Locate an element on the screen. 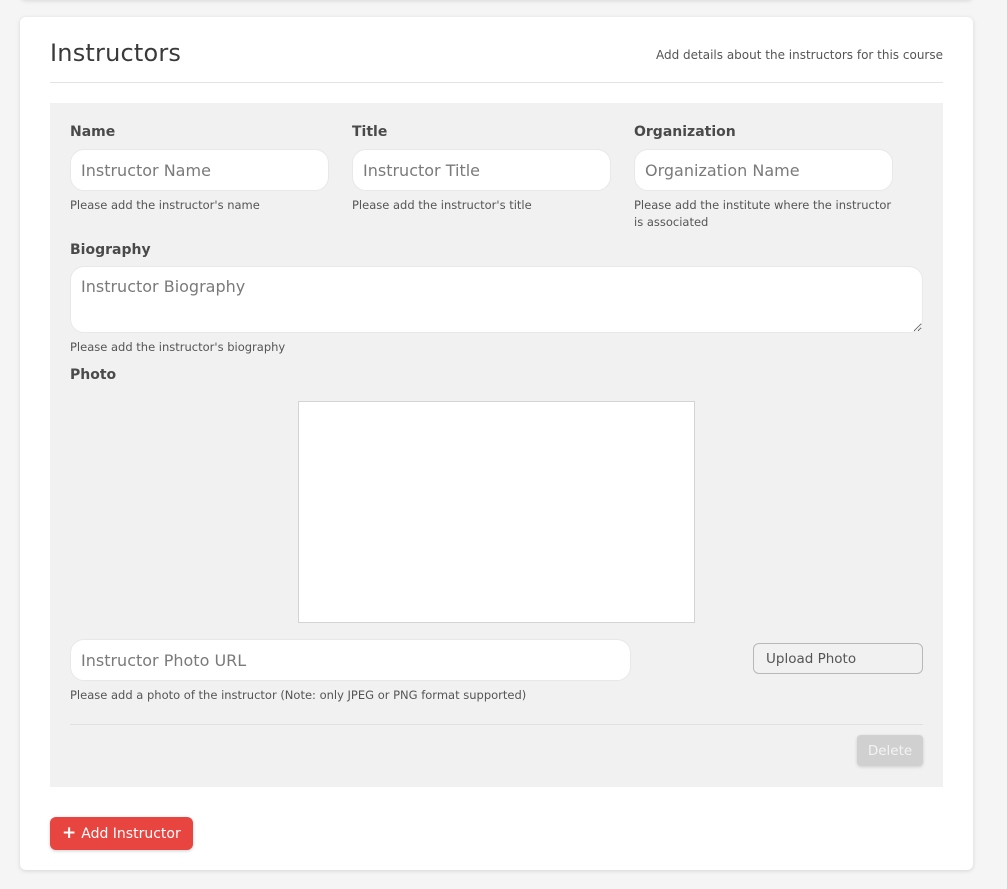 The image size is (1007, 889). photo-url-input is located at coordinates (350, 660).